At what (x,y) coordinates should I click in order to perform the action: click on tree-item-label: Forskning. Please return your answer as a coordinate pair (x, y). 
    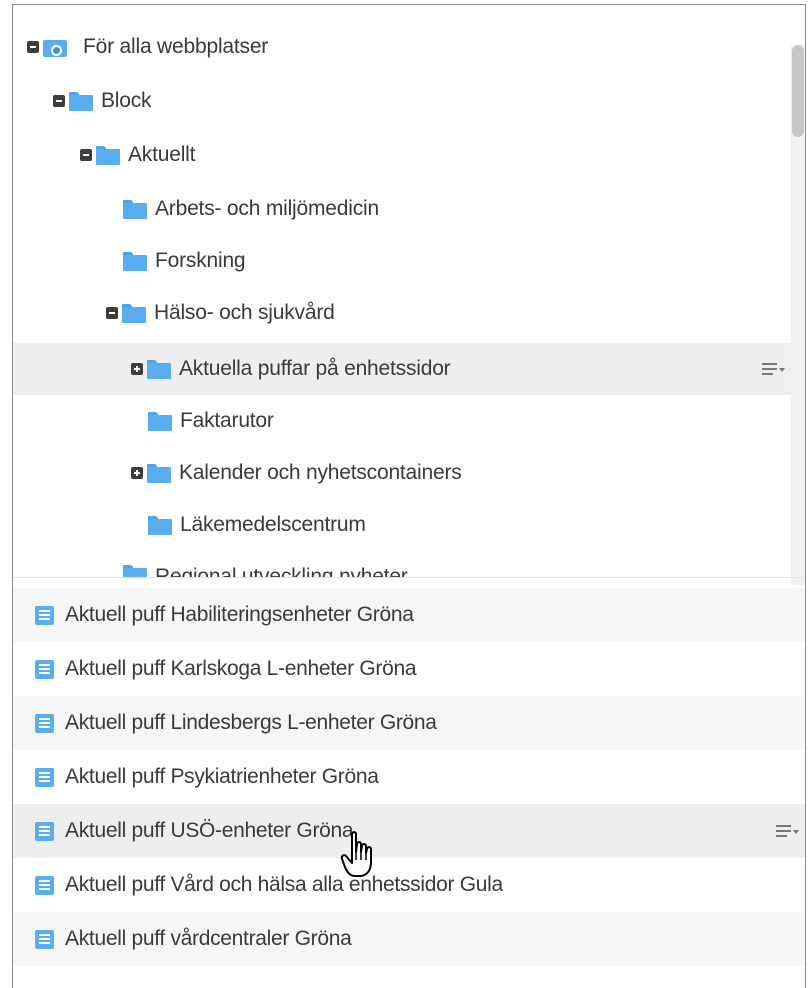
    Looking at the image, I should click on (200, 260).